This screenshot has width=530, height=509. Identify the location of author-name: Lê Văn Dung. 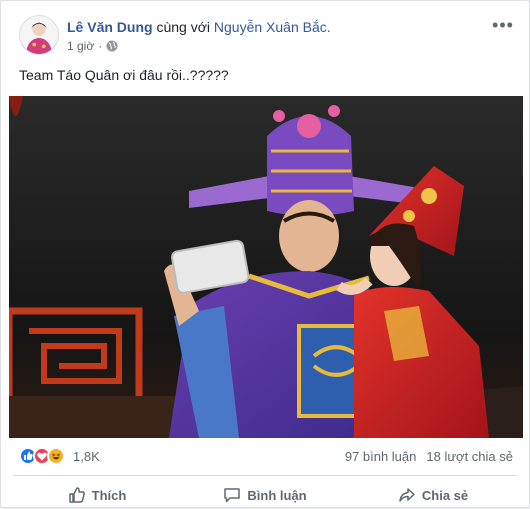
(110, 27).